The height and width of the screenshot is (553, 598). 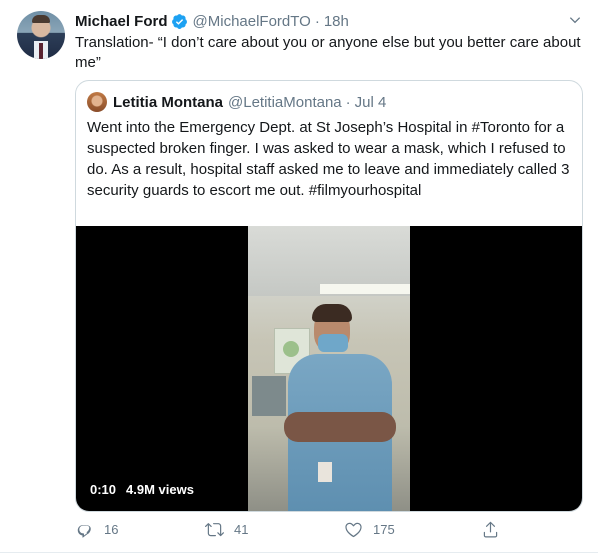 I want to click on video-frame, so click(x=329, y=368).